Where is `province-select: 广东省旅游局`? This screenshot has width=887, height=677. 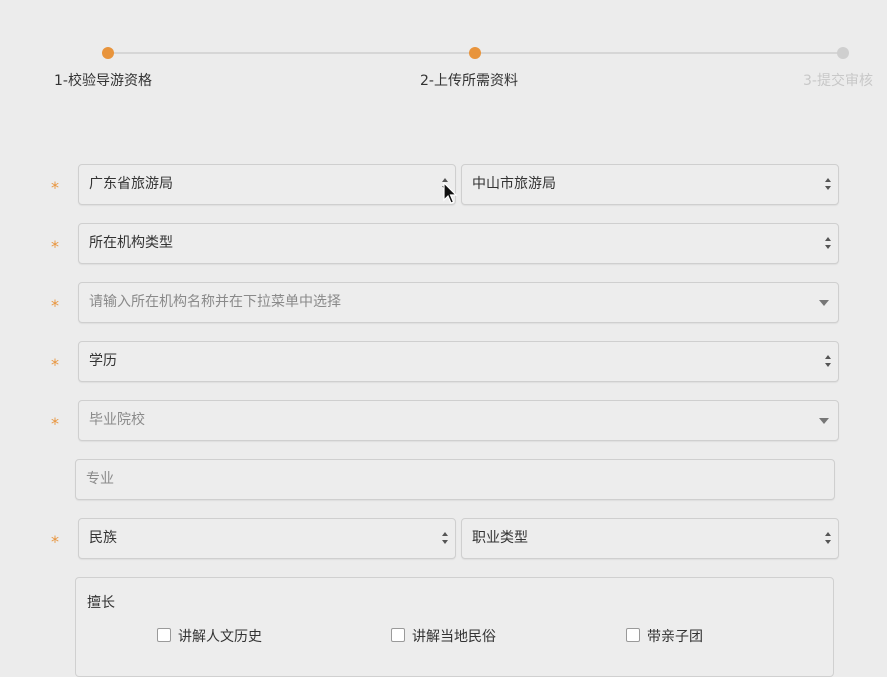 province-select: 广东省旅游局 is located at coordinates (267, 184).